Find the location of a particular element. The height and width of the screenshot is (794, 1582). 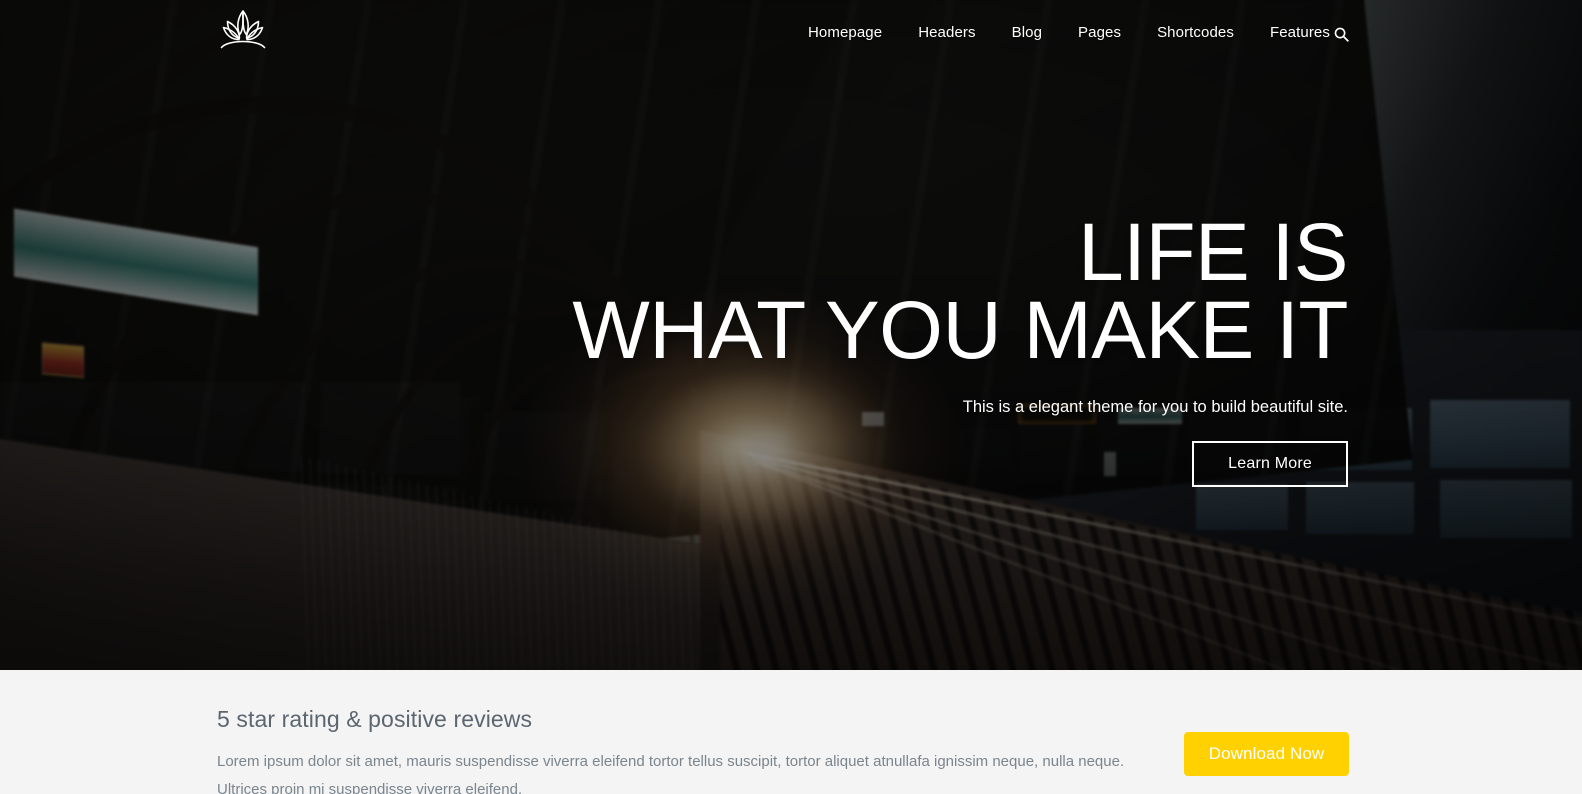

hero-headline-line-2: What you make it is located at coordinates (960, 330).